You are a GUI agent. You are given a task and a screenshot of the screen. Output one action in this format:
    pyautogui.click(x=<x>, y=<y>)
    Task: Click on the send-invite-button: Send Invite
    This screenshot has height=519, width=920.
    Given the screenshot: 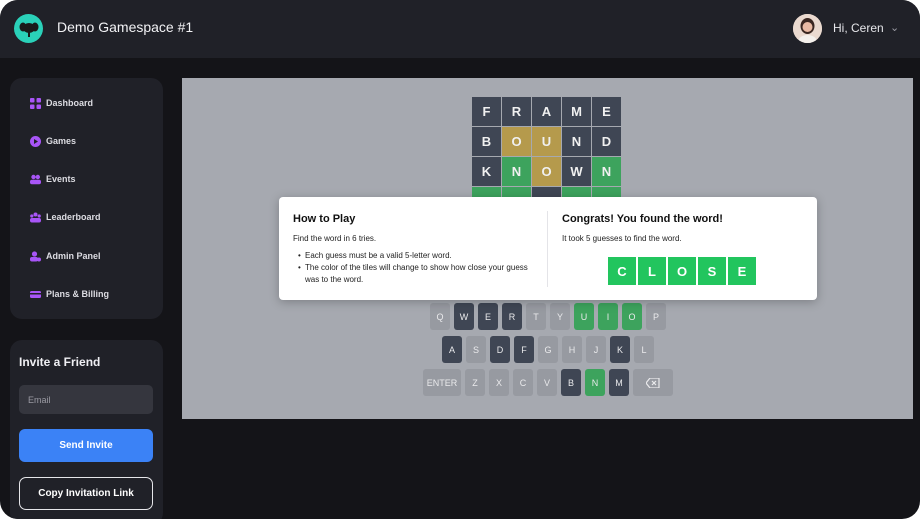 What is the action you would take?
    pyautogui.click(x=86, y=445)
    